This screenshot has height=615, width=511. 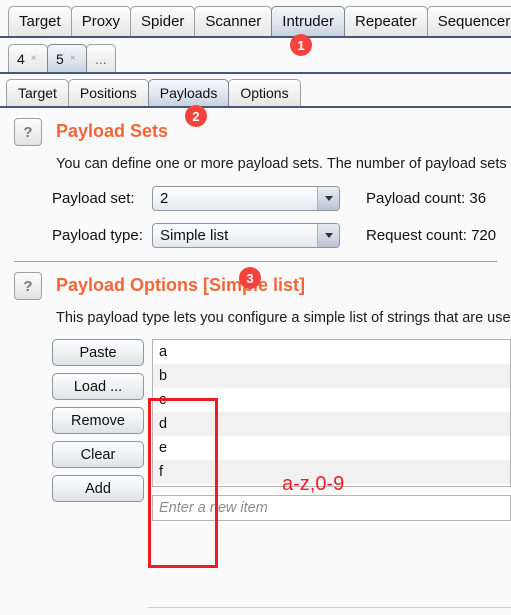 I want to click on sub-tab-options: Options, so click(x=264, y=92).